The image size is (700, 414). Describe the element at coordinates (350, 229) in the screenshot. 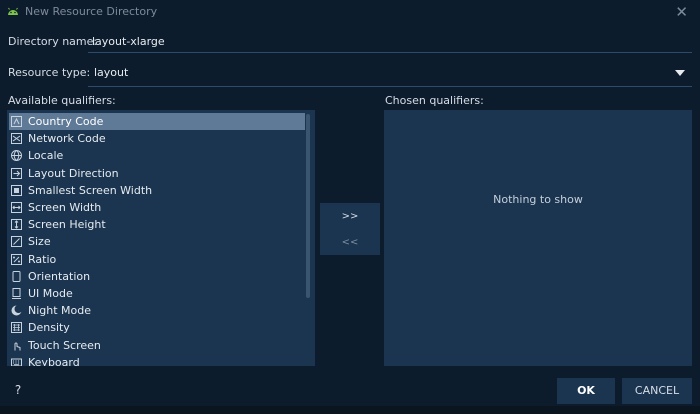

I see `move-buttons-panel: >> <<` at that location.